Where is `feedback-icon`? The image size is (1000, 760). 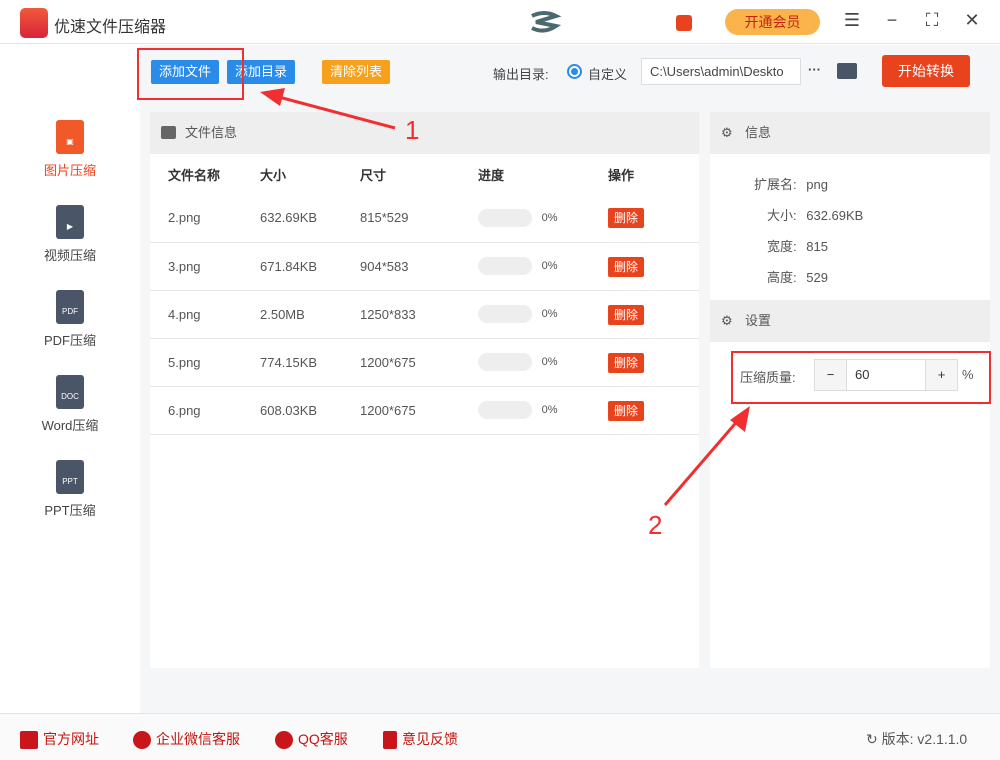 feedback-icon is located at coordinates (390, 740).